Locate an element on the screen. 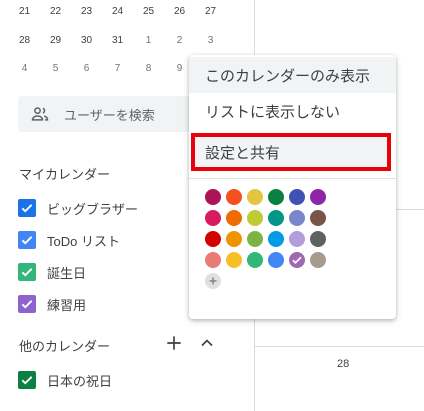  calendar-label: 練習用 is located at coordinates (67, 305).